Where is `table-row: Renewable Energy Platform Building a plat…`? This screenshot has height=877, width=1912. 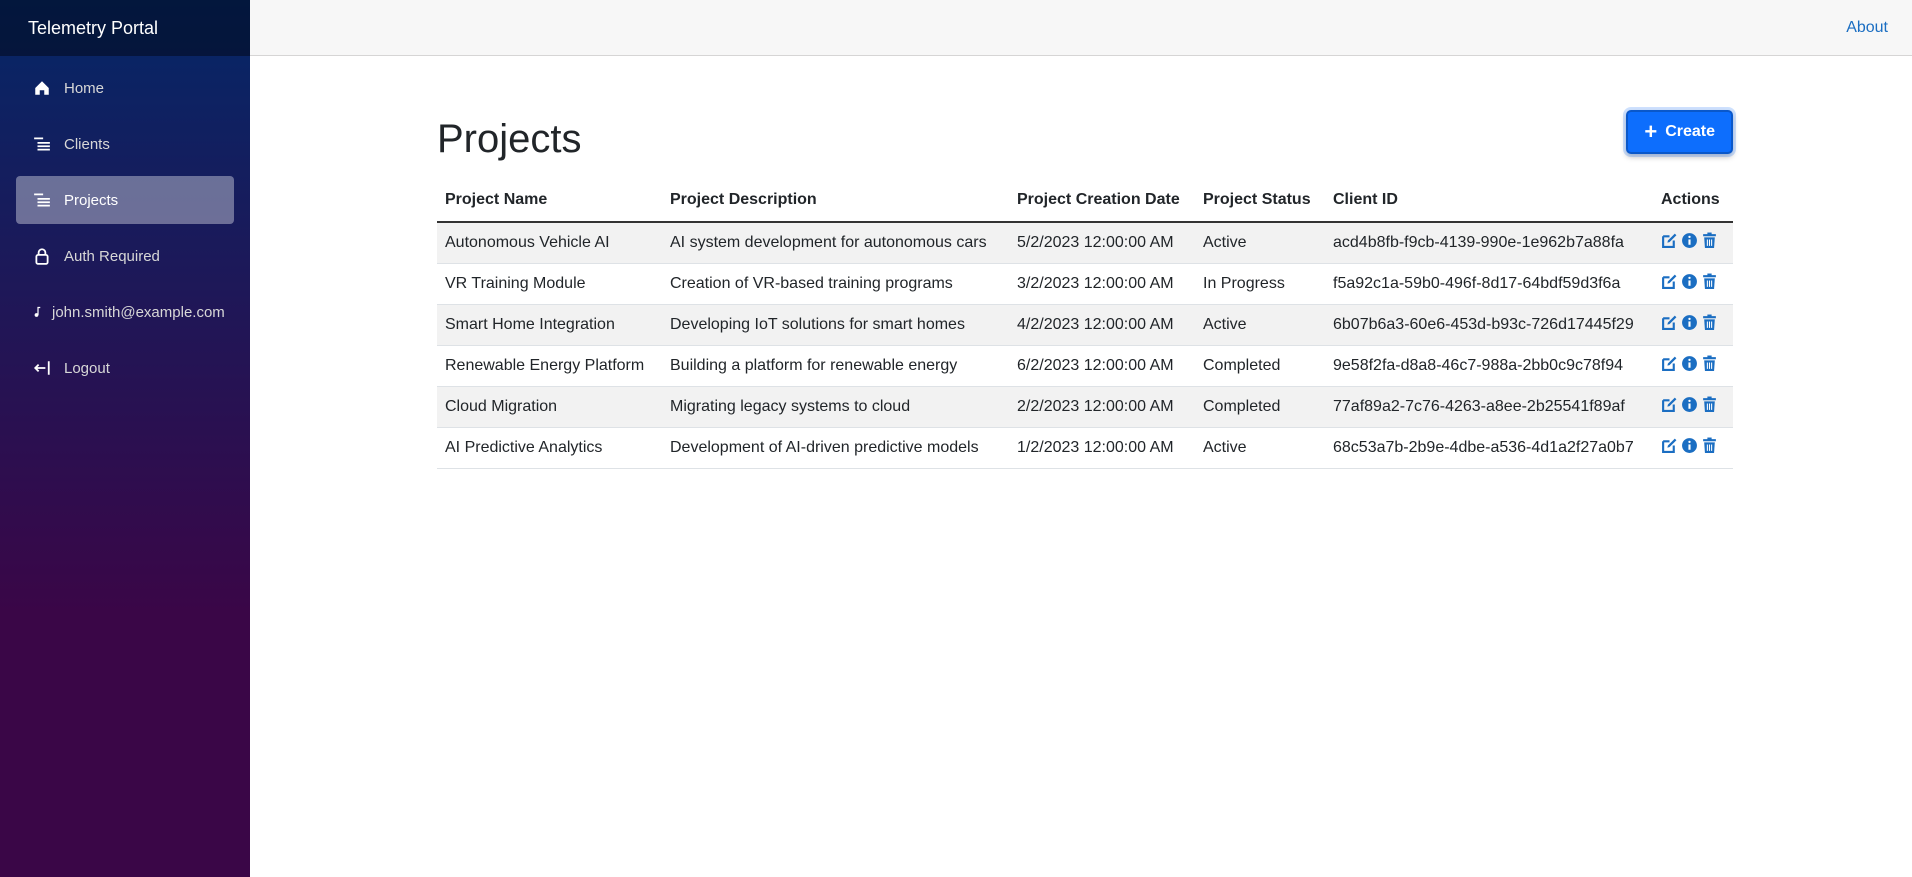 table-row: Renewable Energy Platform Building a plat… is located at coordinates (1085, 366).